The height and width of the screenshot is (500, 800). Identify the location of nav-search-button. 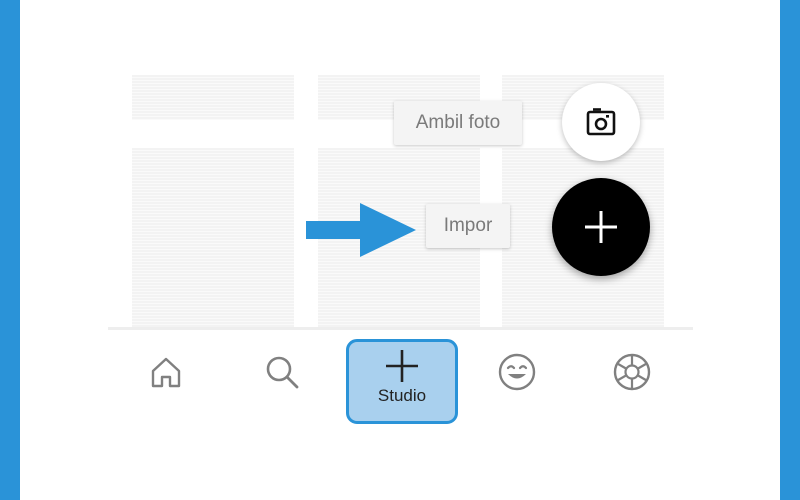
(282, 372).